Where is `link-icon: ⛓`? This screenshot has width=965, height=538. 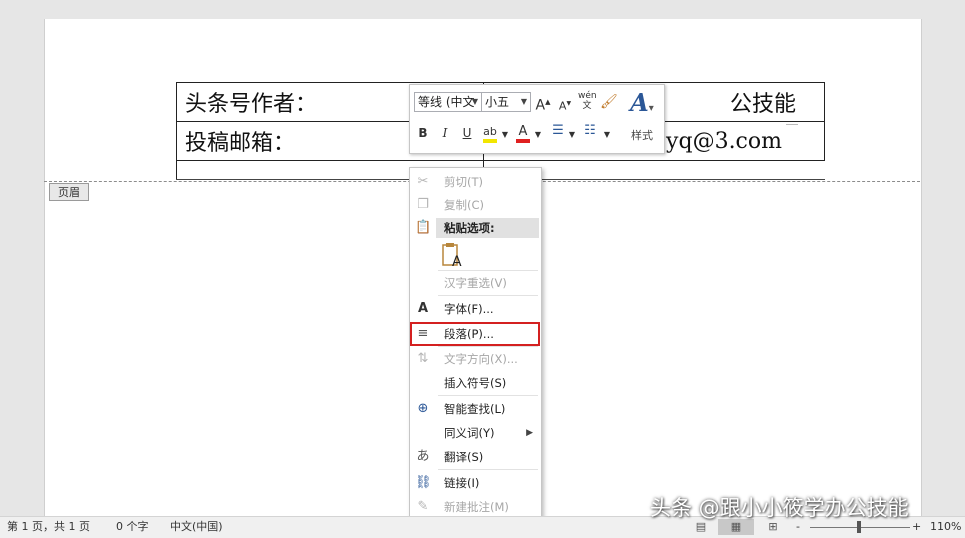 link-icon: ⛓ is located at coordinates (423, 482).